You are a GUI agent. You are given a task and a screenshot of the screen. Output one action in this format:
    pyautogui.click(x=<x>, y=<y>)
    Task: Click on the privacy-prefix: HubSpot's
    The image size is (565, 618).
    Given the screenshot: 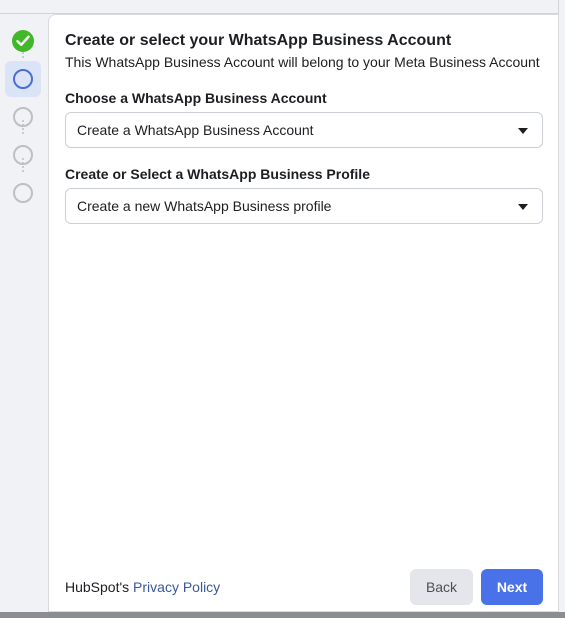 What is the action you would take?
    pyautogui.click(x=97, y=587)
    